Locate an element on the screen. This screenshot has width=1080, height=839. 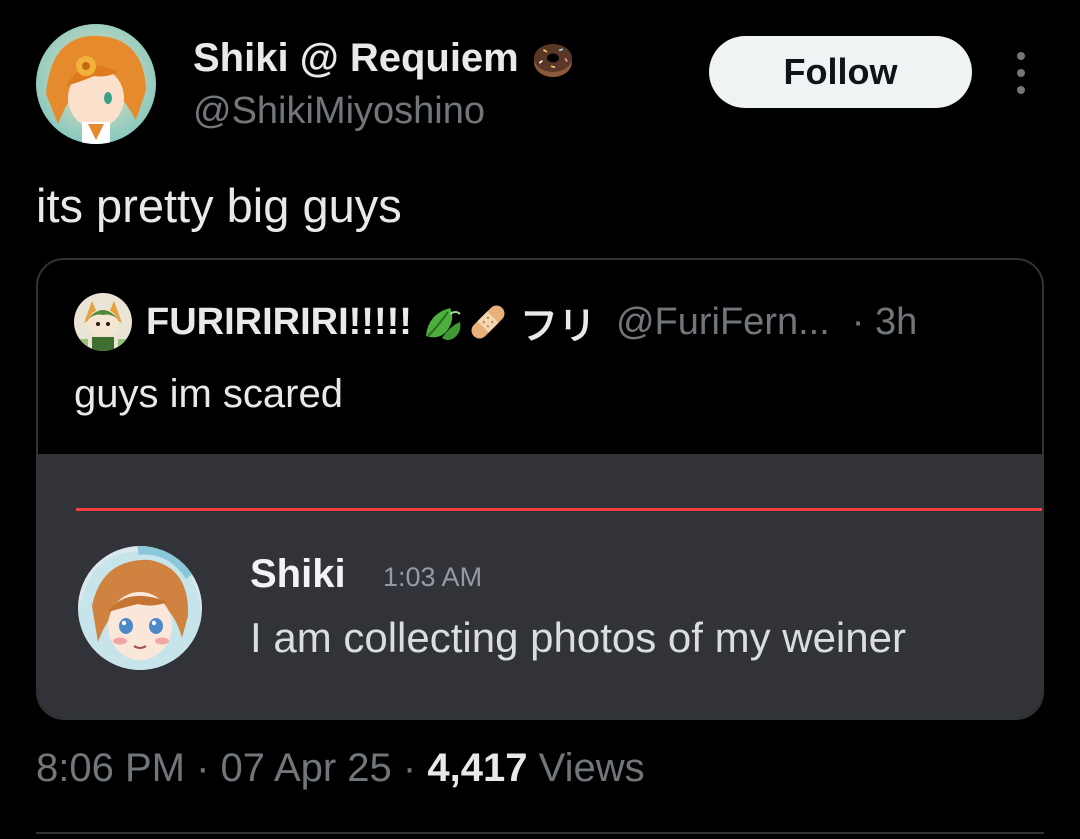
tweet-time: 8:06 PM is located at coordinates (110, 768).